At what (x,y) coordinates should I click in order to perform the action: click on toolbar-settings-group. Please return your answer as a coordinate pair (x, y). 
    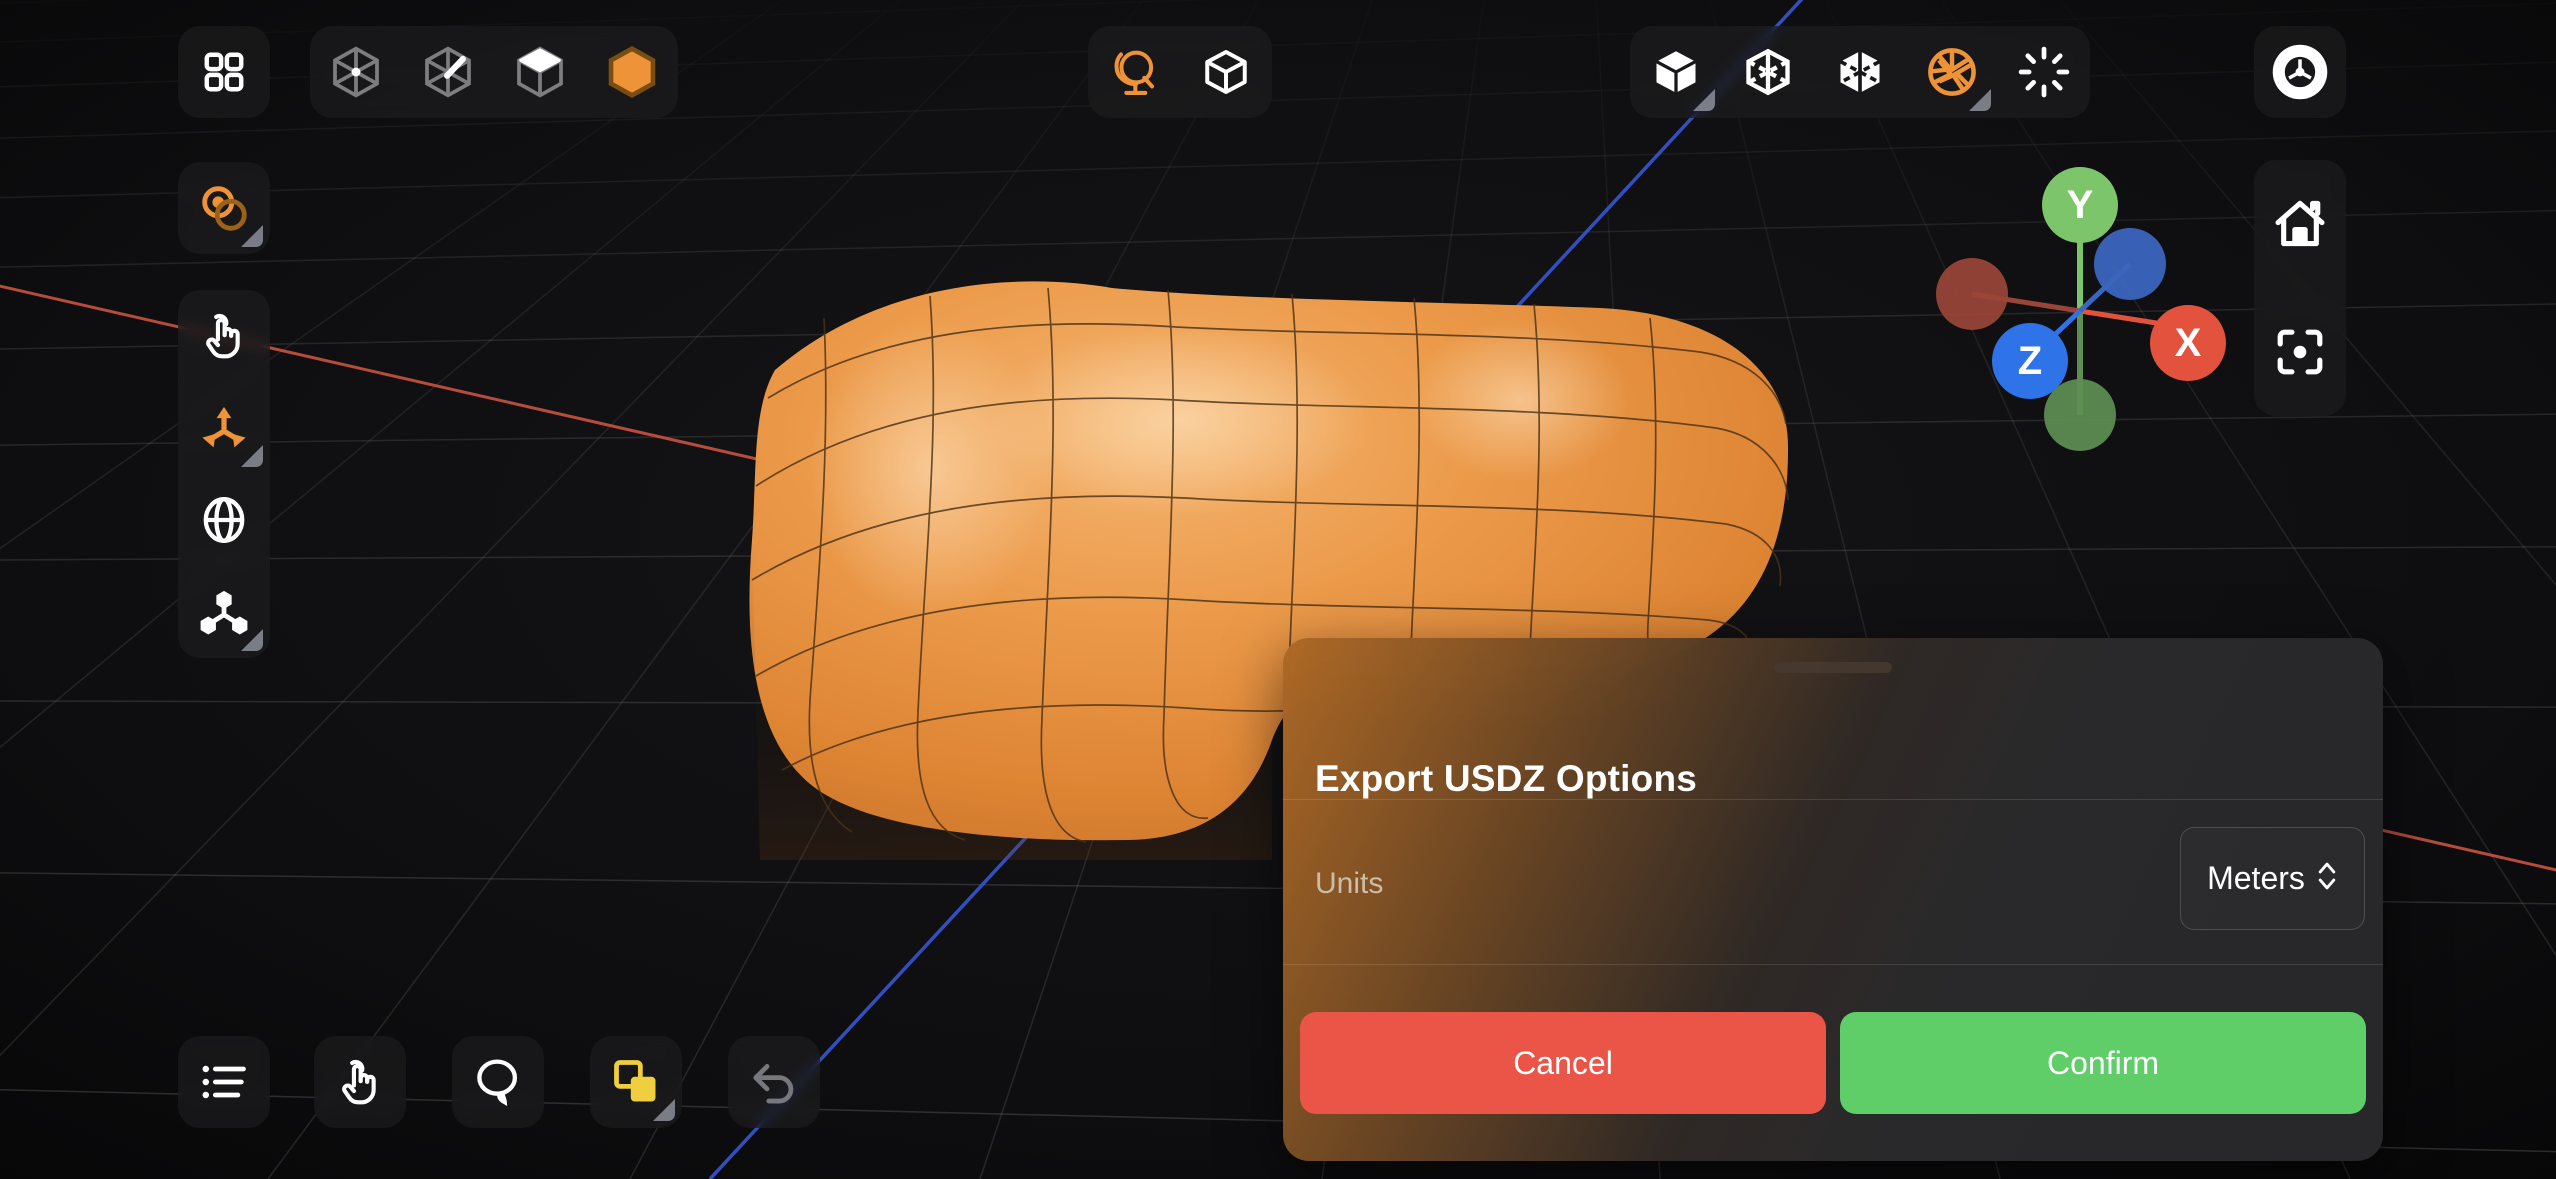
    Looking at the image, I should click on (2300, 72).